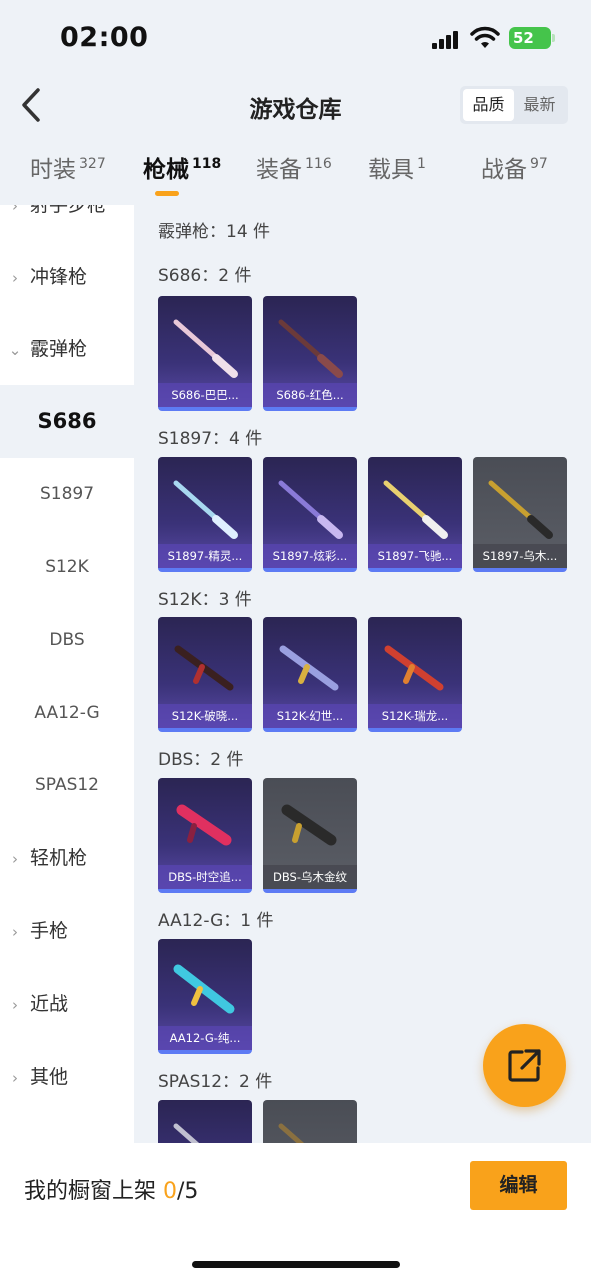 The image size is (591, 1280). I want to click on sort-newest-button: 最新, so click(539, 105).